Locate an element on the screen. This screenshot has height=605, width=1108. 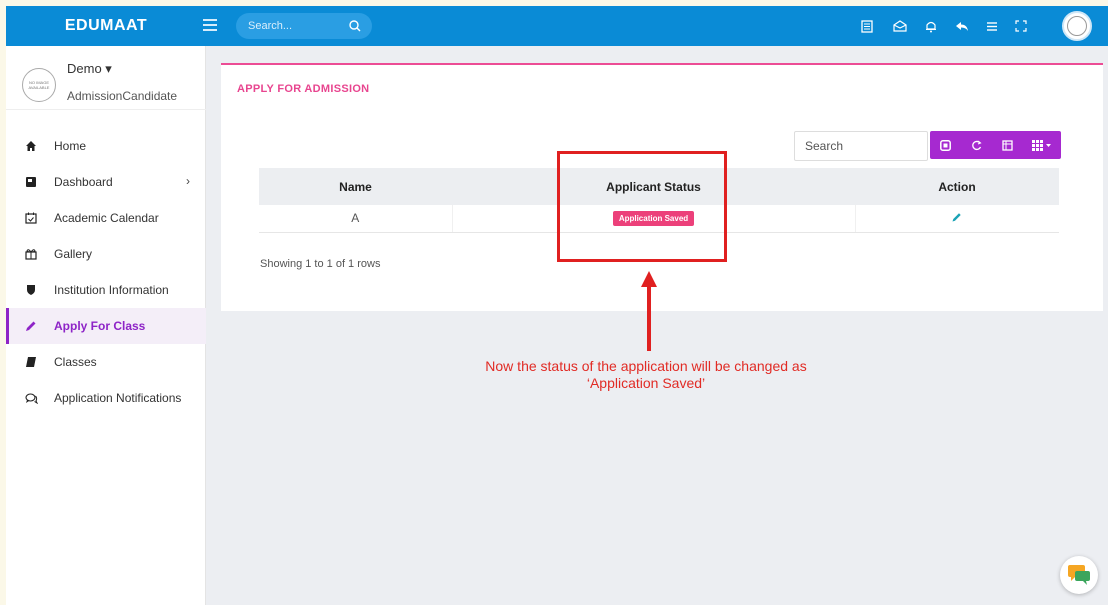
sidebar-item-label: Academic Calendar is located at coordinates (106, 218).